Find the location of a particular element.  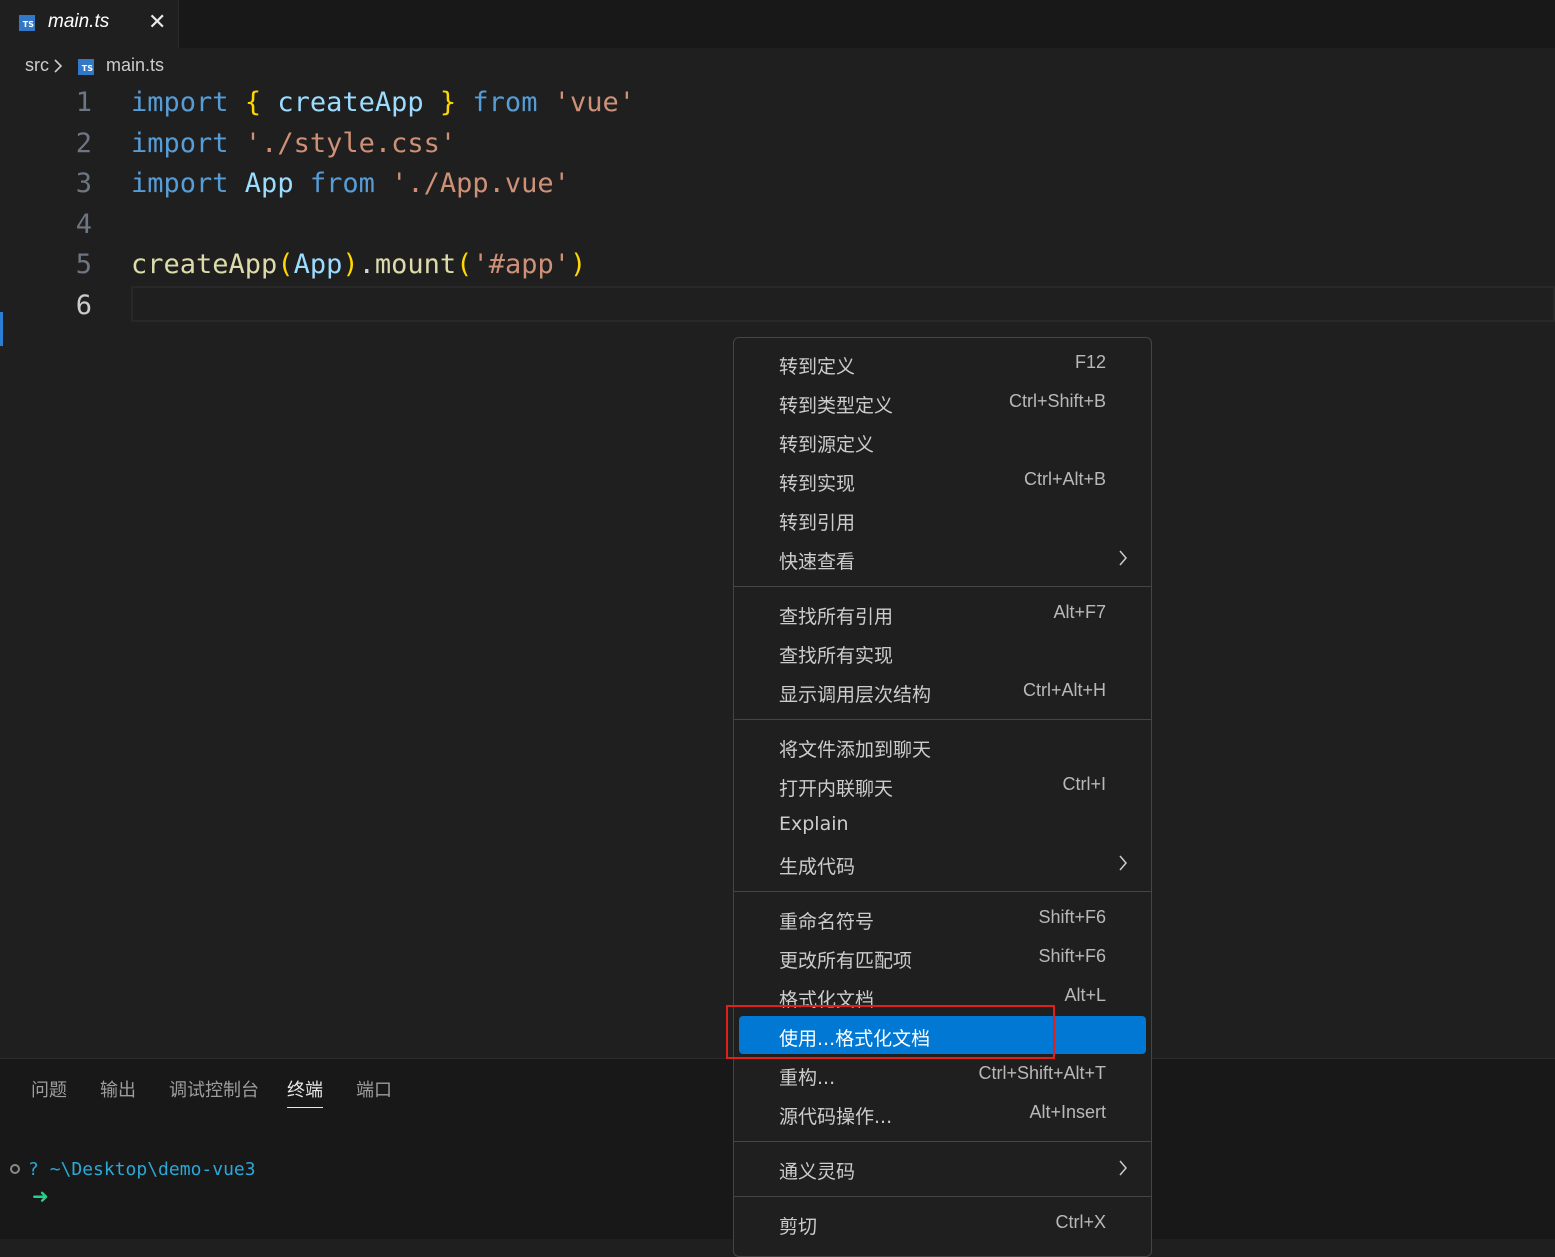

menu-item-label: 转到类型定义 is located at coordinates (836, 406).